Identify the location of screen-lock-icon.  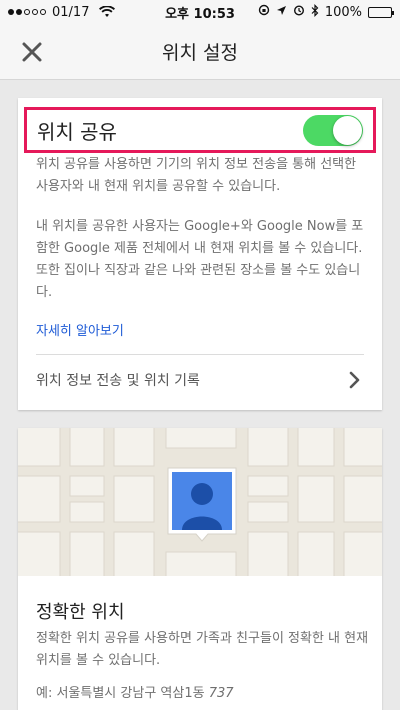
(264, 12).